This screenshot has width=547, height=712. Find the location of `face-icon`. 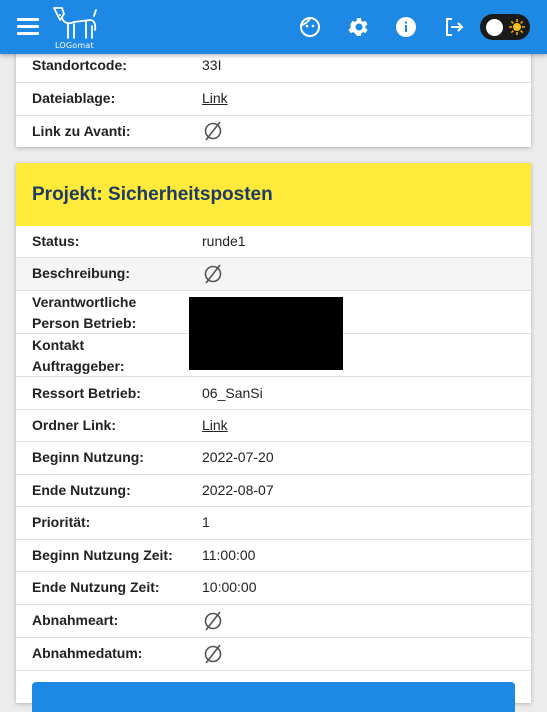

face-icon is located at coordinates (310, 27).